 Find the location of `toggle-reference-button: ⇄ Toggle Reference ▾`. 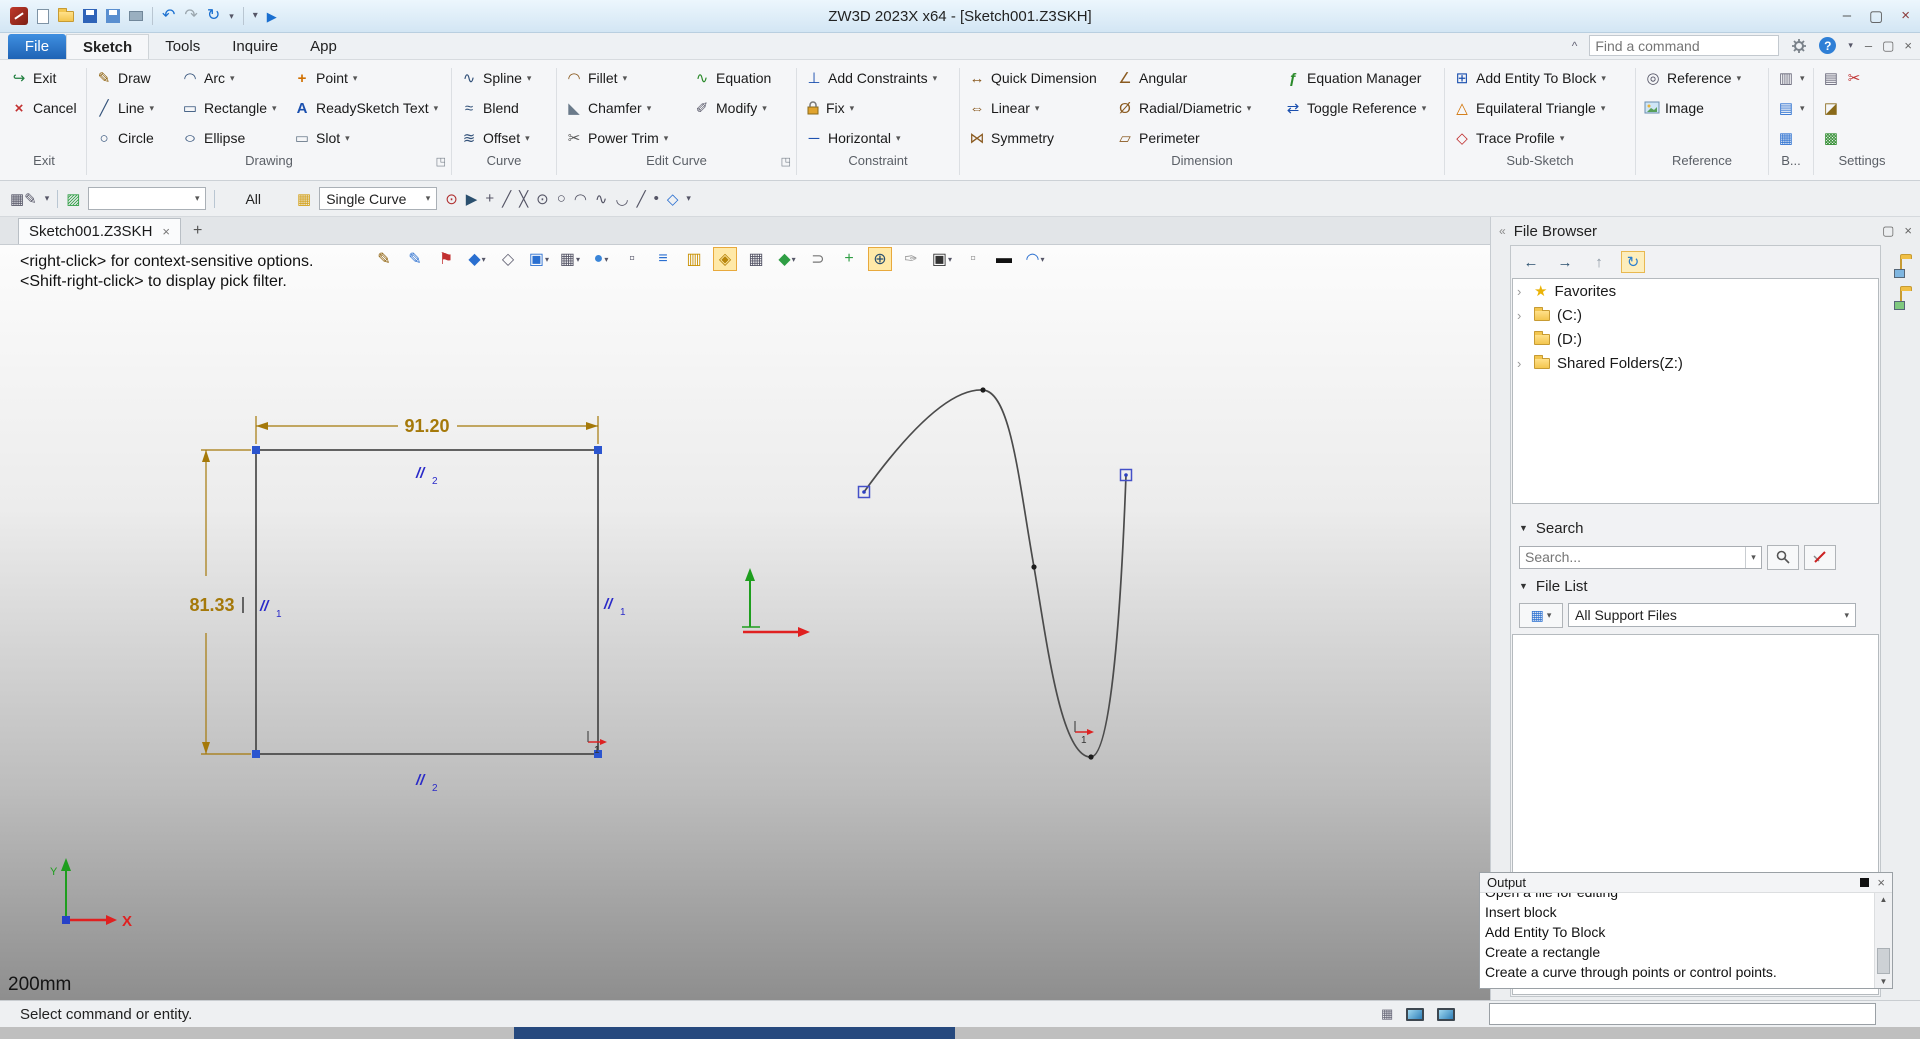

toggle-reference-button: ⇄ Toggle Reference ▾ is located at coordinates (1358, 108).